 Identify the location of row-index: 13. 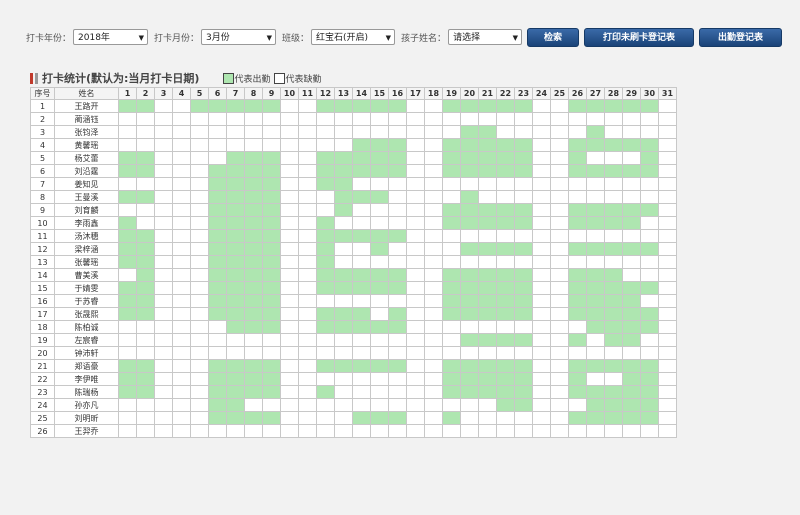
(42, 262).